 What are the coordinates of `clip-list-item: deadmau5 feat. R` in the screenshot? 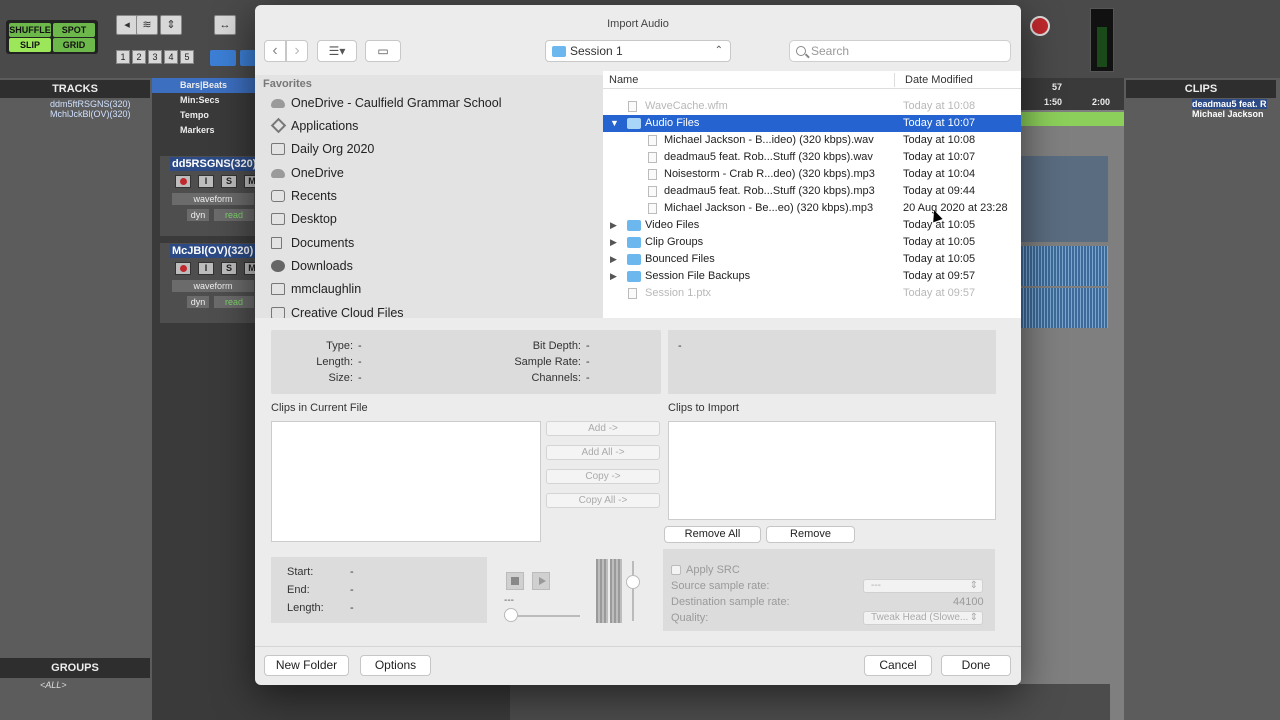 It's located at (1229, 104).